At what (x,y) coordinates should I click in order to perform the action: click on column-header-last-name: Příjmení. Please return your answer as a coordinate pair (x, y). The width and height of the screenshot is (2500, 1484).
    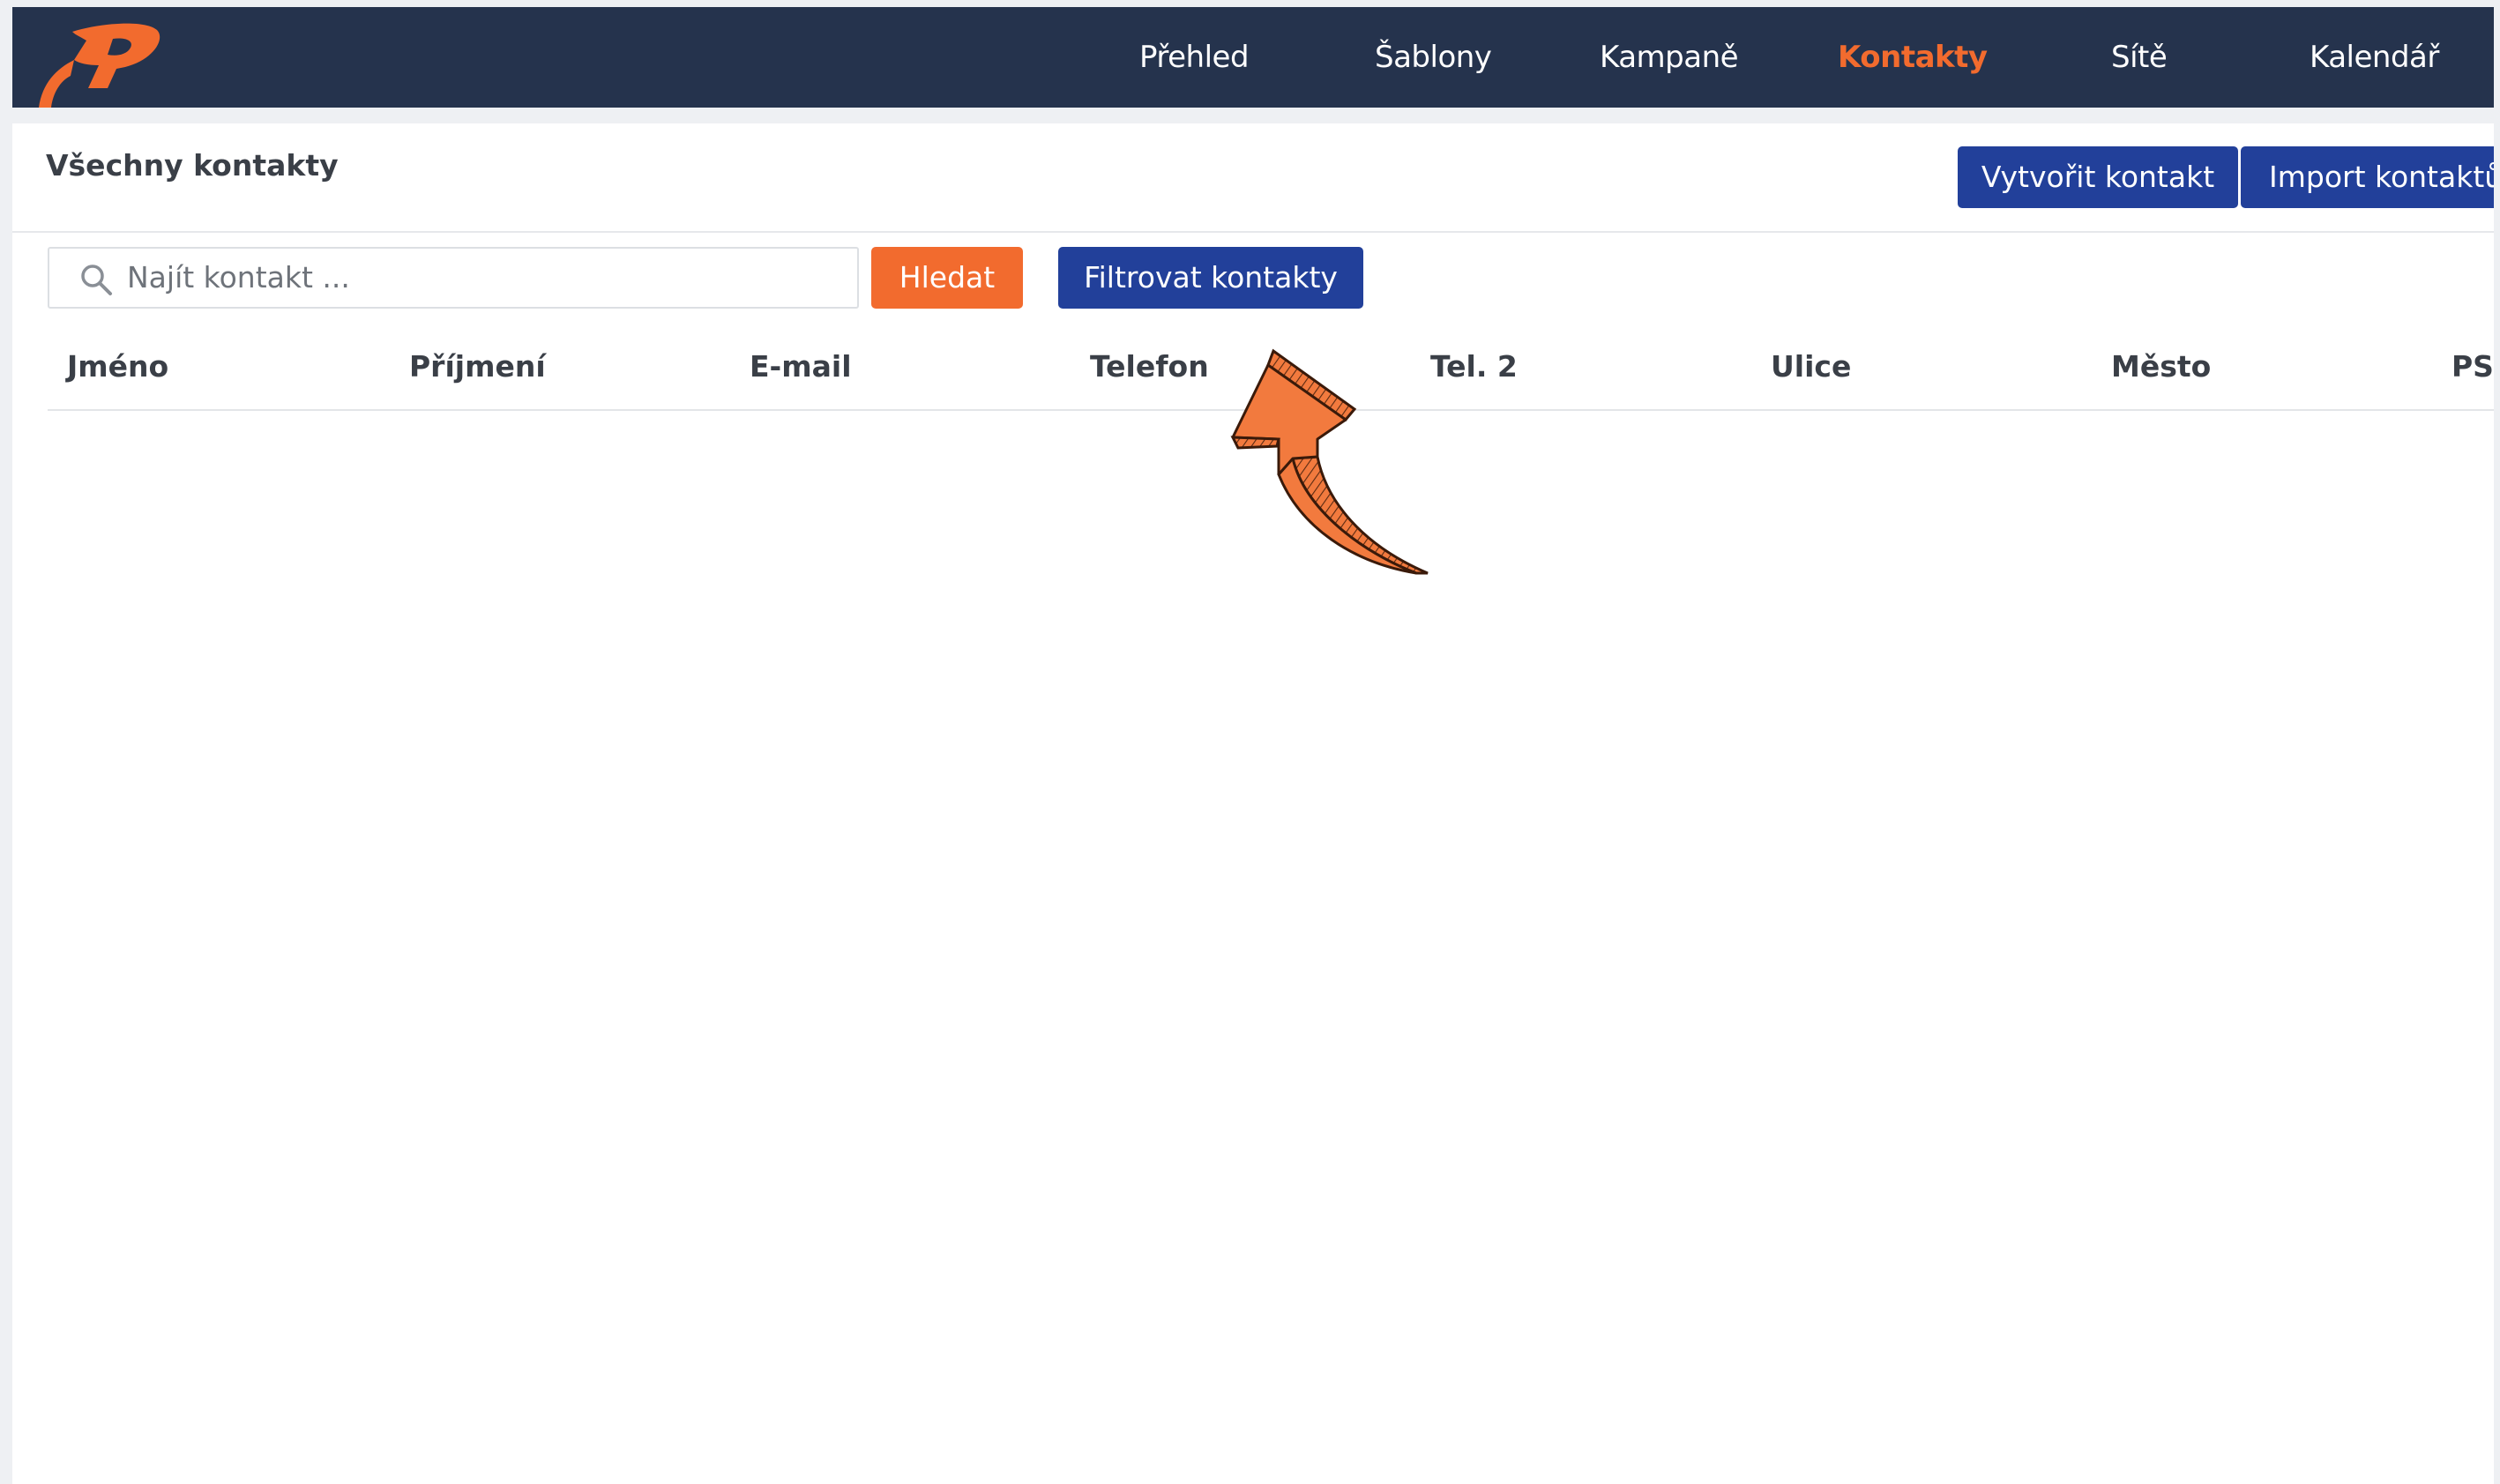
    Looking at the image, I should click on (477, 366).